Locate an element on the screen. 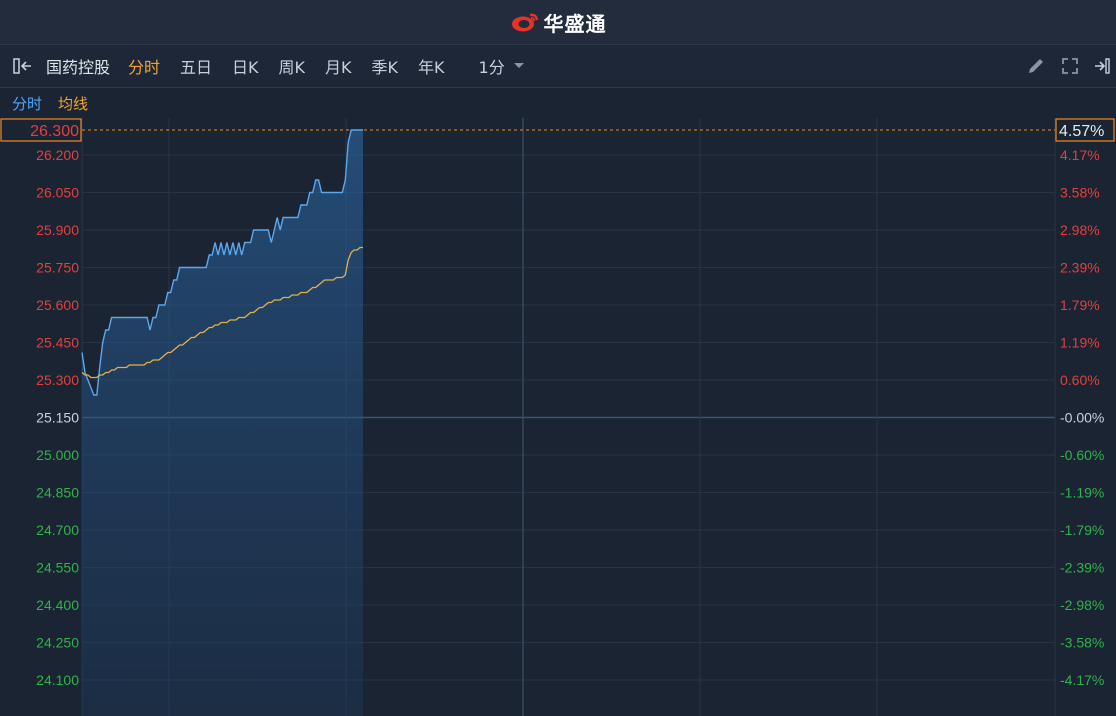 The height and width of the screenshot is (716, 1116). y-tick-label-left: 25.900 is located at coordinates (57, 230).